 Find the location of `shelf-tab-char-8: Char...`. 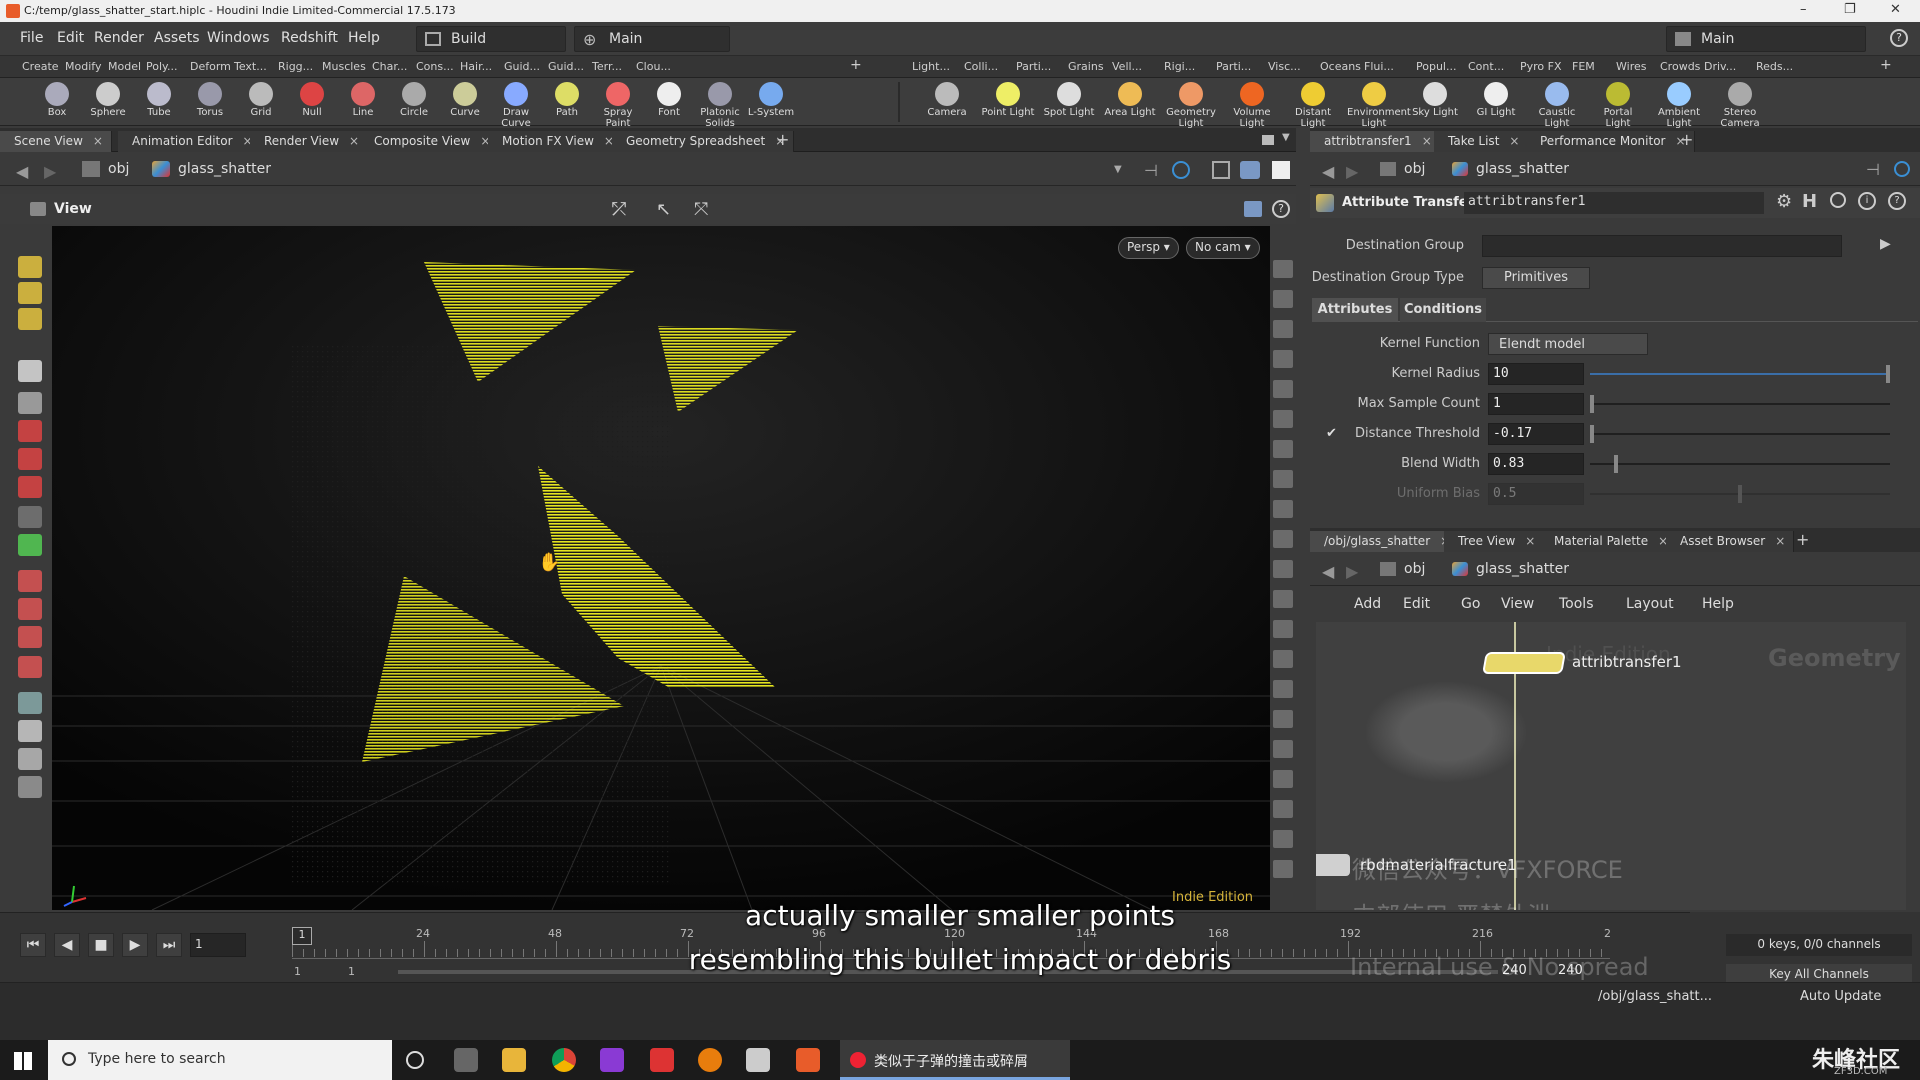

shelf-tab-char-8: Char... is located at coordinates (389, 66).